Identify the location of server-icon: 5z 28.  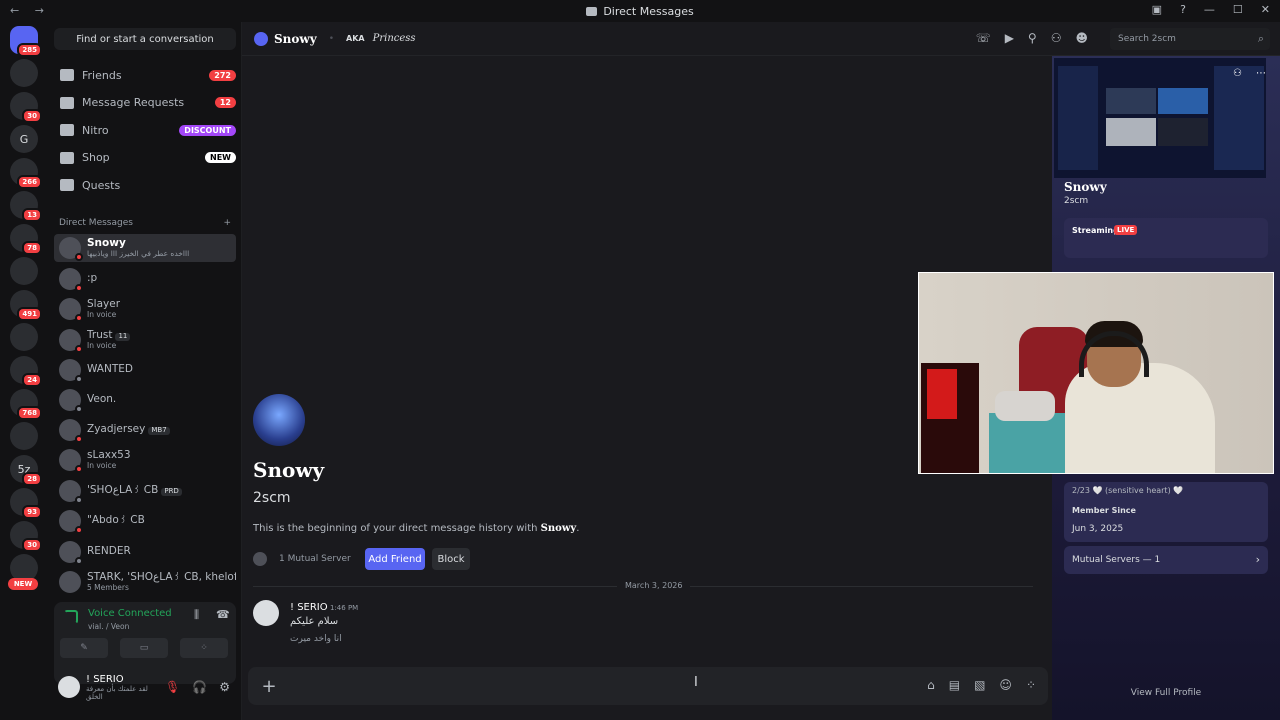
(26, 470).